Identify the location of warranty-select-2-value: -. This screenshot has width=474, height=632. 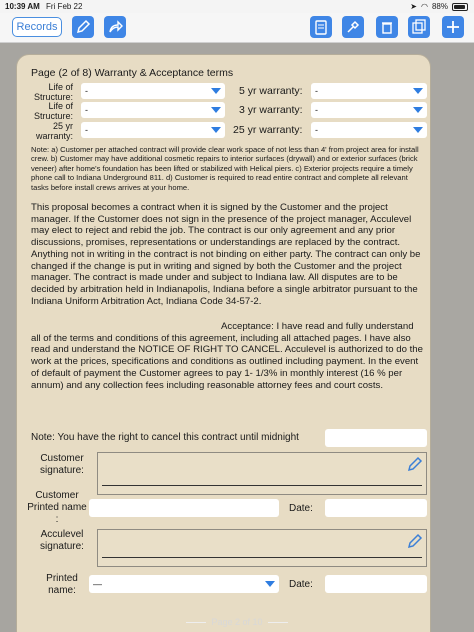
(86, 110).